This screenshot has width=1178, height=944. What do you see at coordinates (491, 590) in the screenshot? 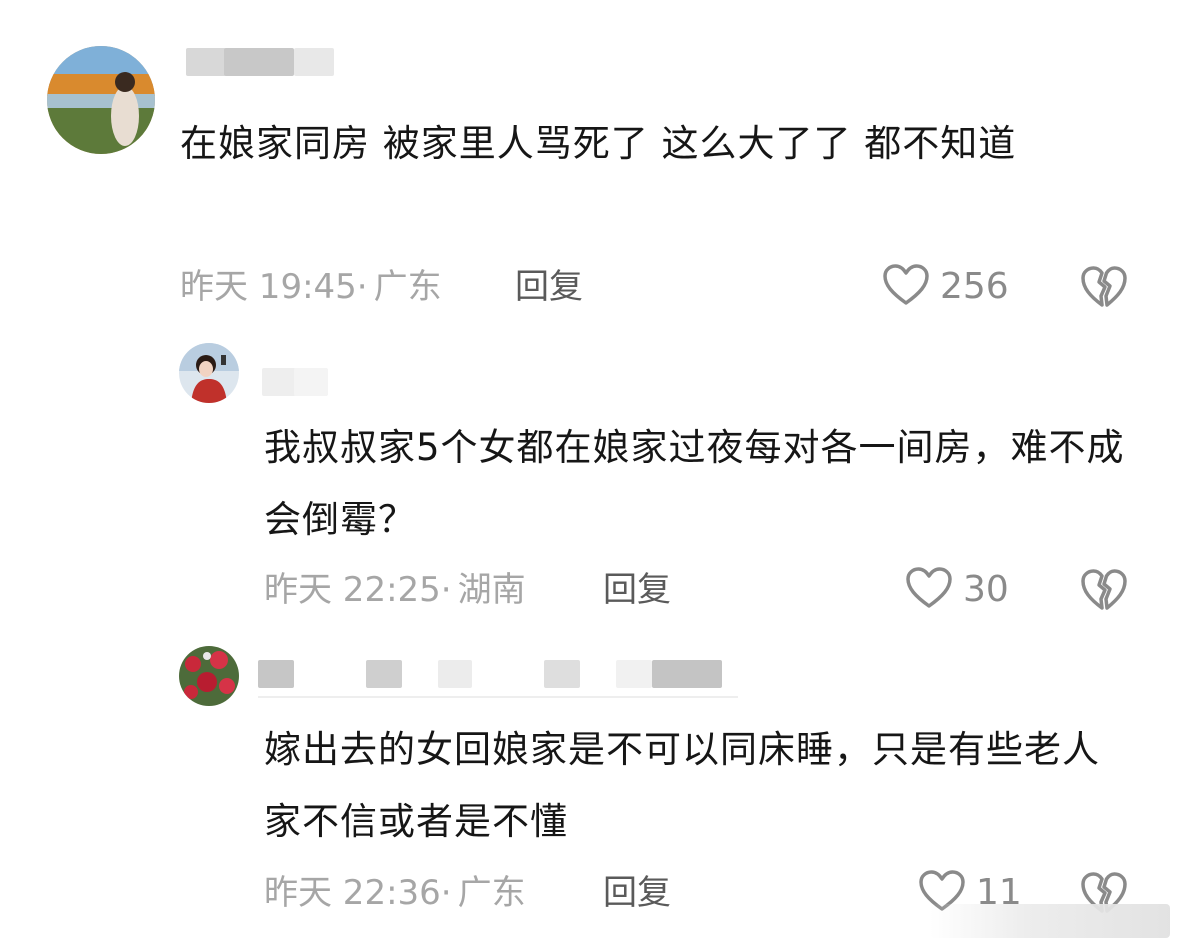
I see `comment-location: 湖南` at bounding box center [491, 590].